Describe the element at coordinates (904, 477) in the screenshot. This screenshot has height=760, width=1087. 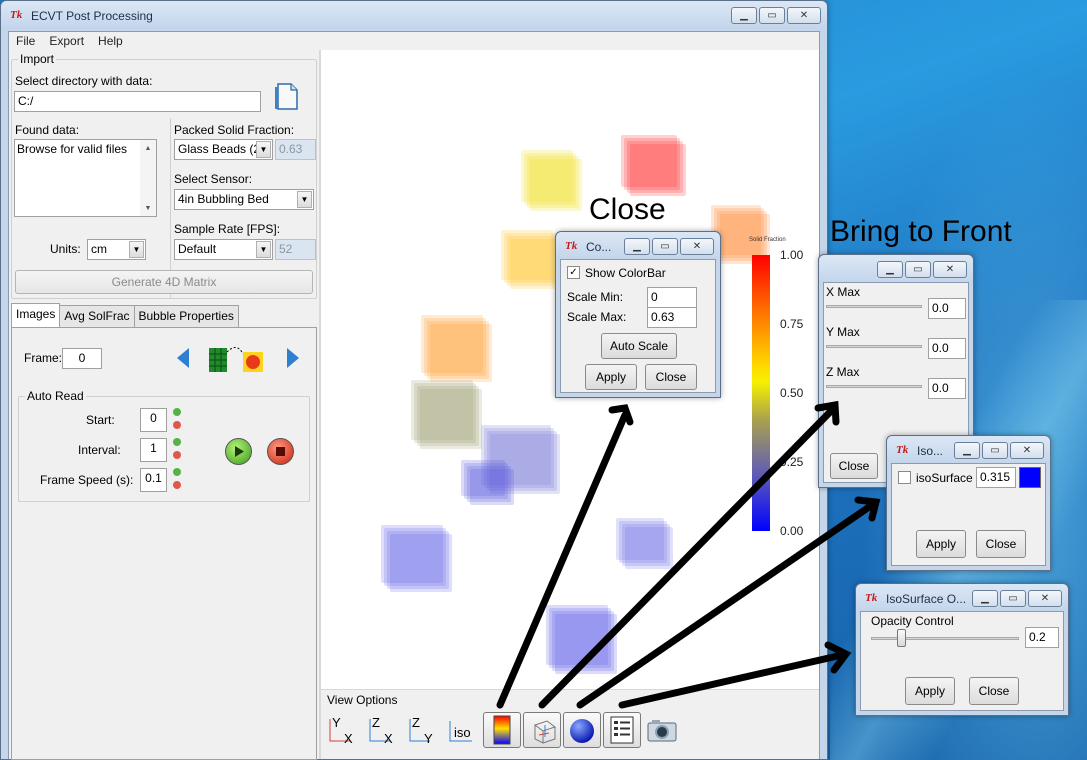
I see `isosurface-checkbox` at that location.